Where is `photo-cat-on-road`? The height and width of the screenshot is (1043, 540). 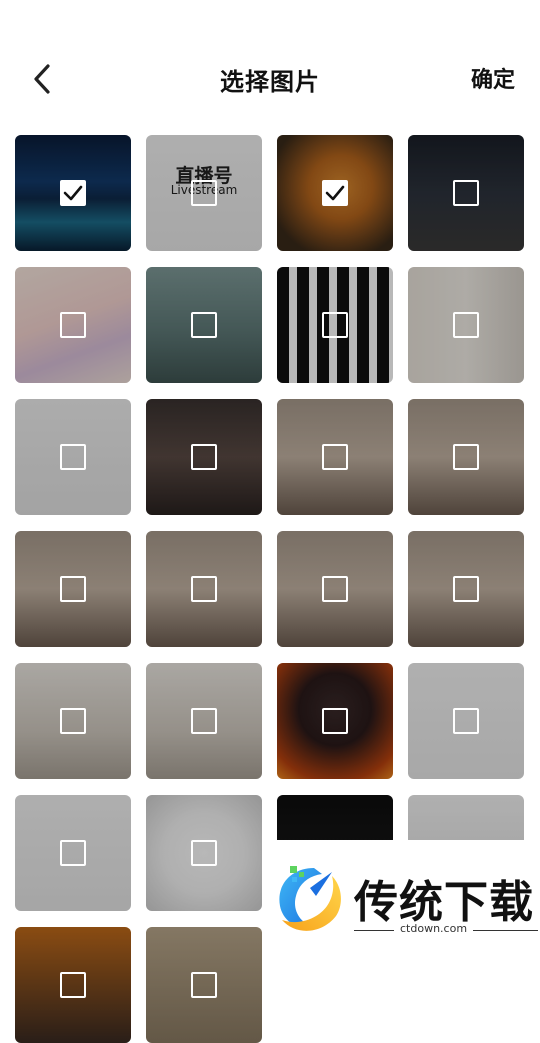
photo-cat-on-road is located at coordinates (466, 193).